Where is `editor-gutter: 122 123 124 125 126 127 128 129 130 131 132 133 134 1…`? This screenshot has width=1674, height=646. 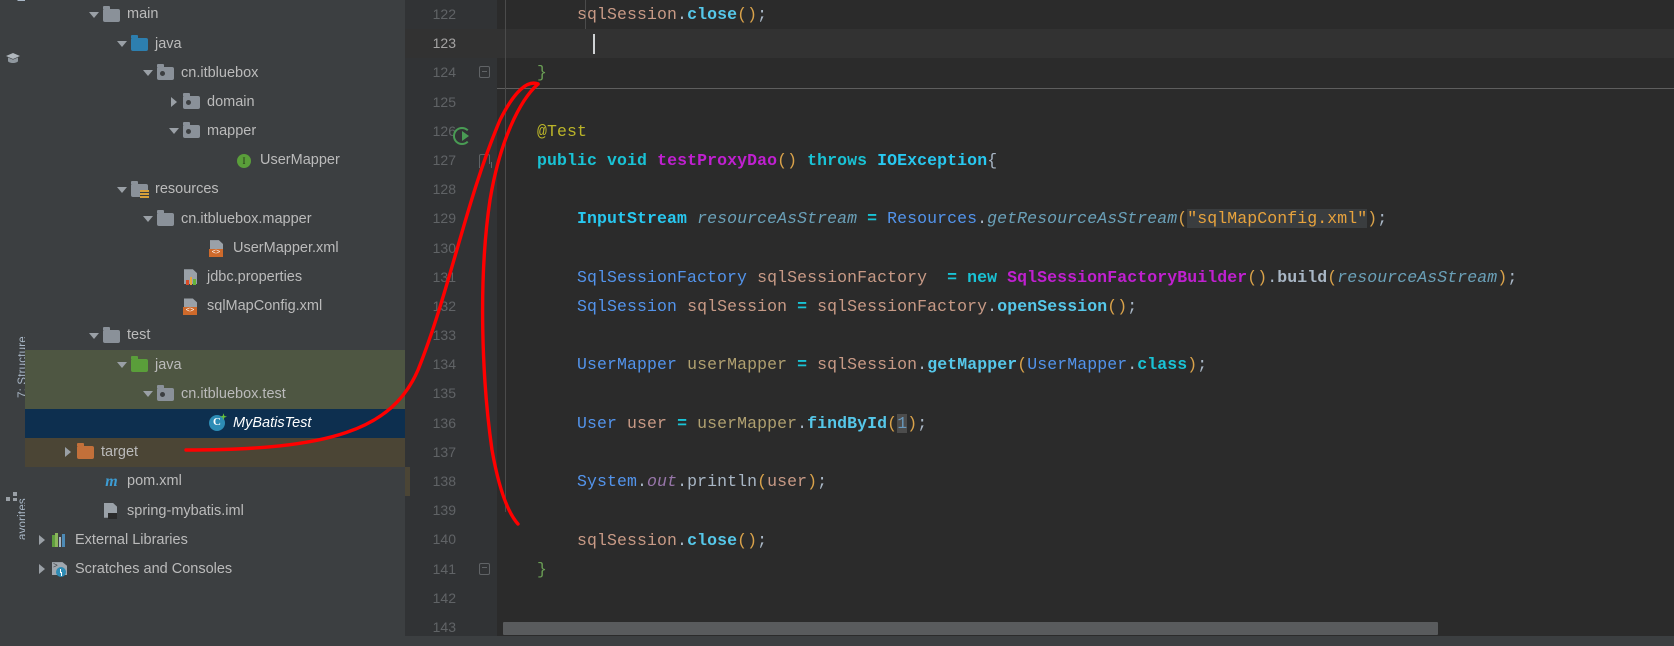 editor-gutter: 122 123 124 125 126 127 128 129 130 131 132 133 134 1… is located at coordinates (451, 323).